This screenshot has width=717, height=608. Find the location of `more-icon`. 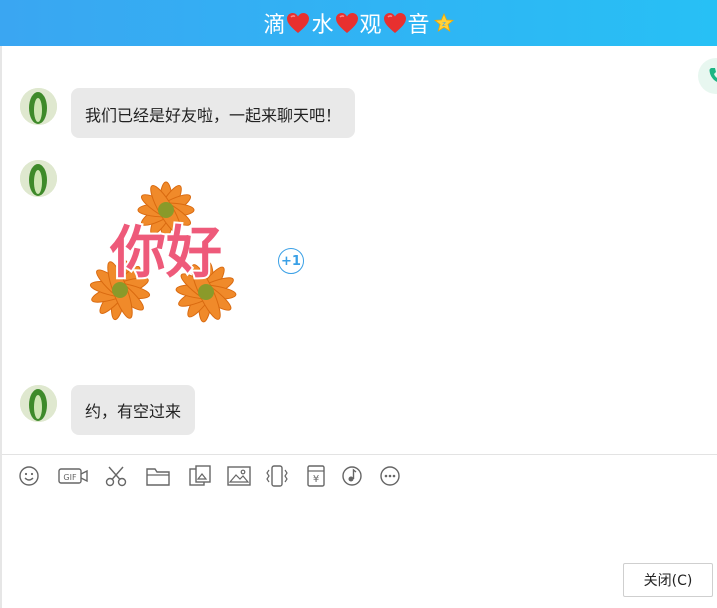

more-icon is located at coordinates (390, 476).